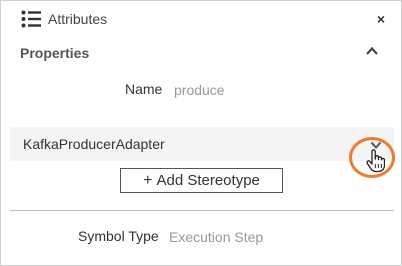 Image resolution: width=402 pixels, height=266 pixels. What do you see at coordinates (94, 144) in the screenshot?
I see `stereotype-name: KafkaProducerAdapter` at bounding box center [94, 144].